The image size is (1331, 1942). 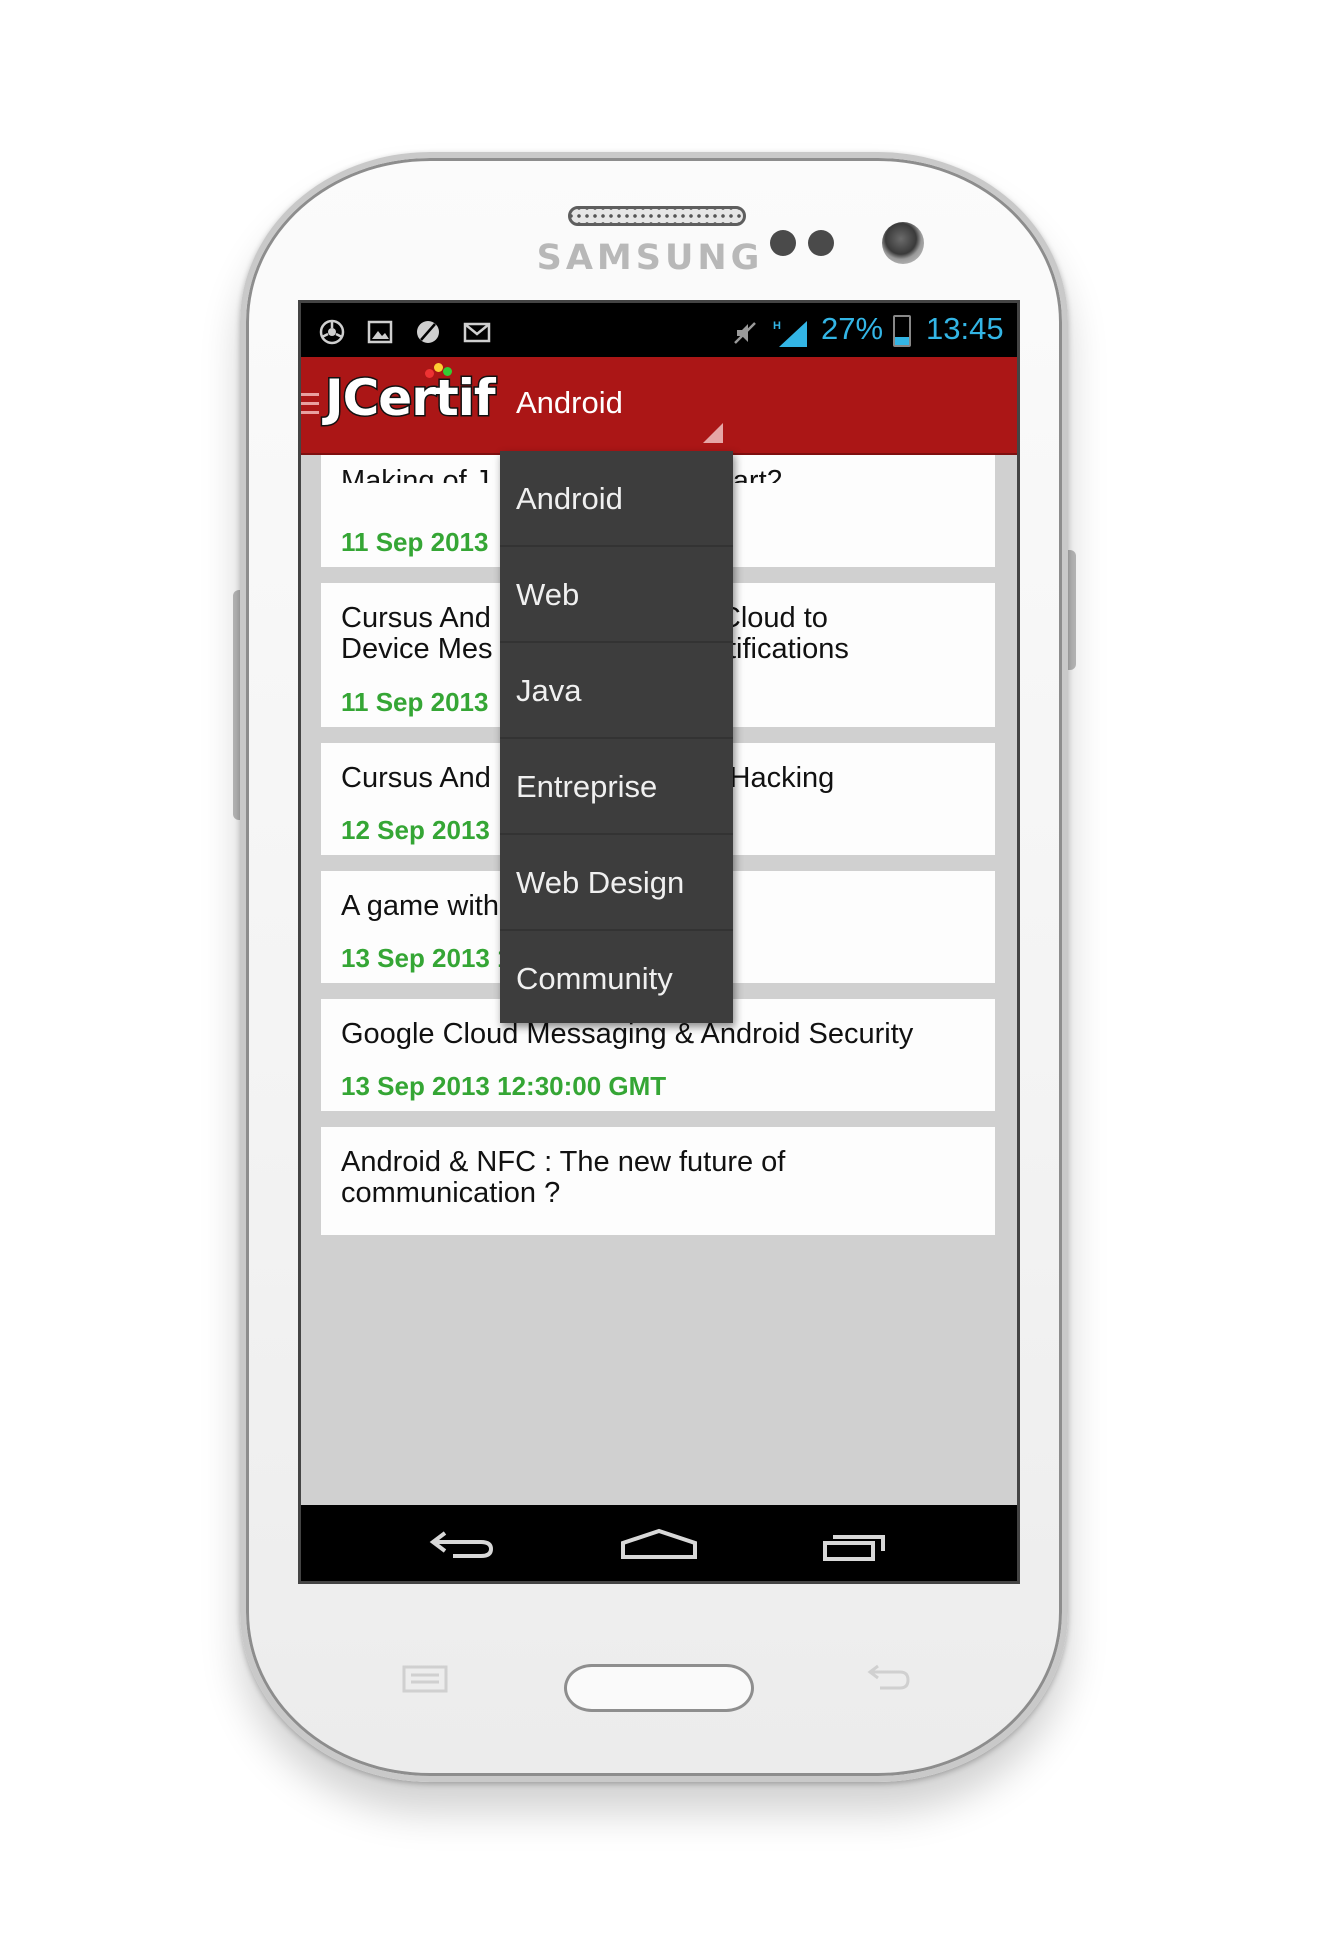 What do you see at coordinates (415, 830) in the screenshot?
I see `card-date: 12 Sep 2013` at bounding box center [415, 830].